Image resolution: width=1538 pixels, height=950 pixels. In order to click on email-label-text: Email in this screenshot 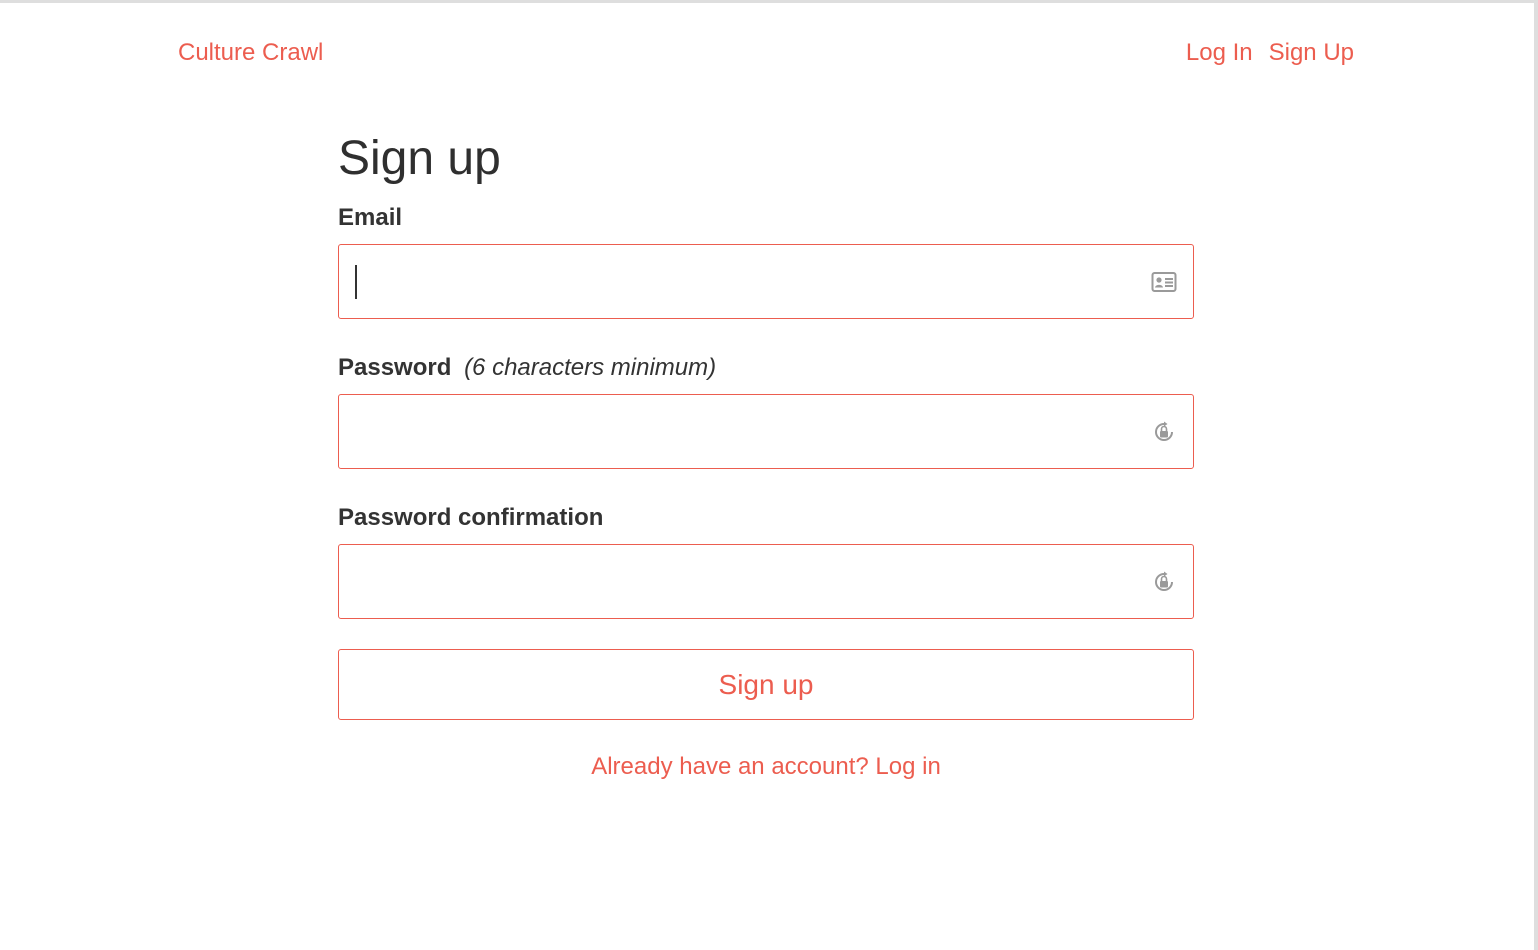, I will do `click(370, 217)`.